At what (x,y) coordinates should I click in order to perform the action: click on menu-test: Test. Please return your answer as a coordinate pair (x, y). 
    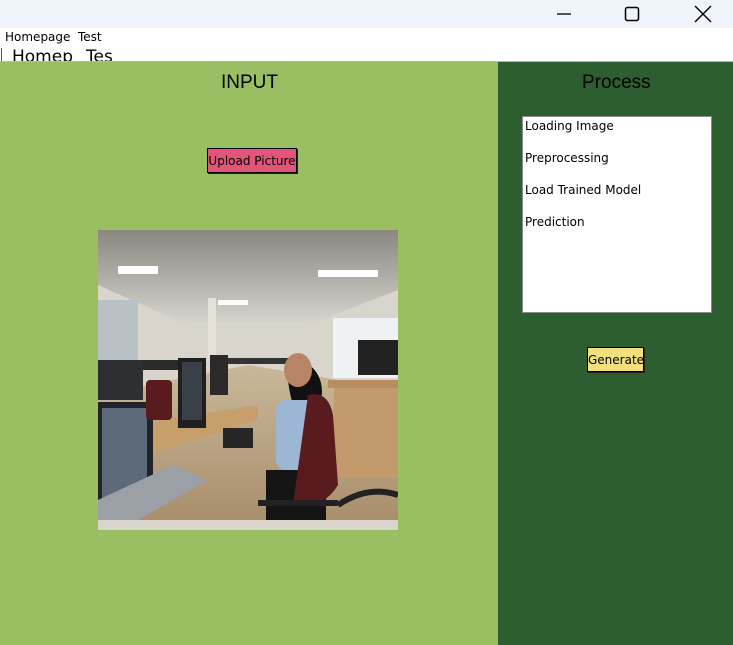
    Looking at the image, I should click on (90, 37).